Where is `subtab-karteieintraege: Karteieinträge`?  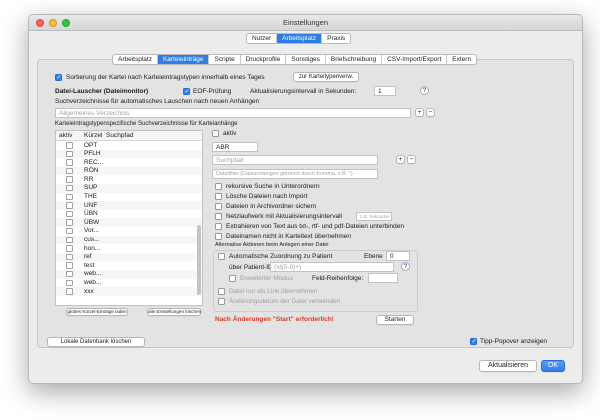 subtab-karteieintraege: Karteieinträge is located at coordinates (183, 59).